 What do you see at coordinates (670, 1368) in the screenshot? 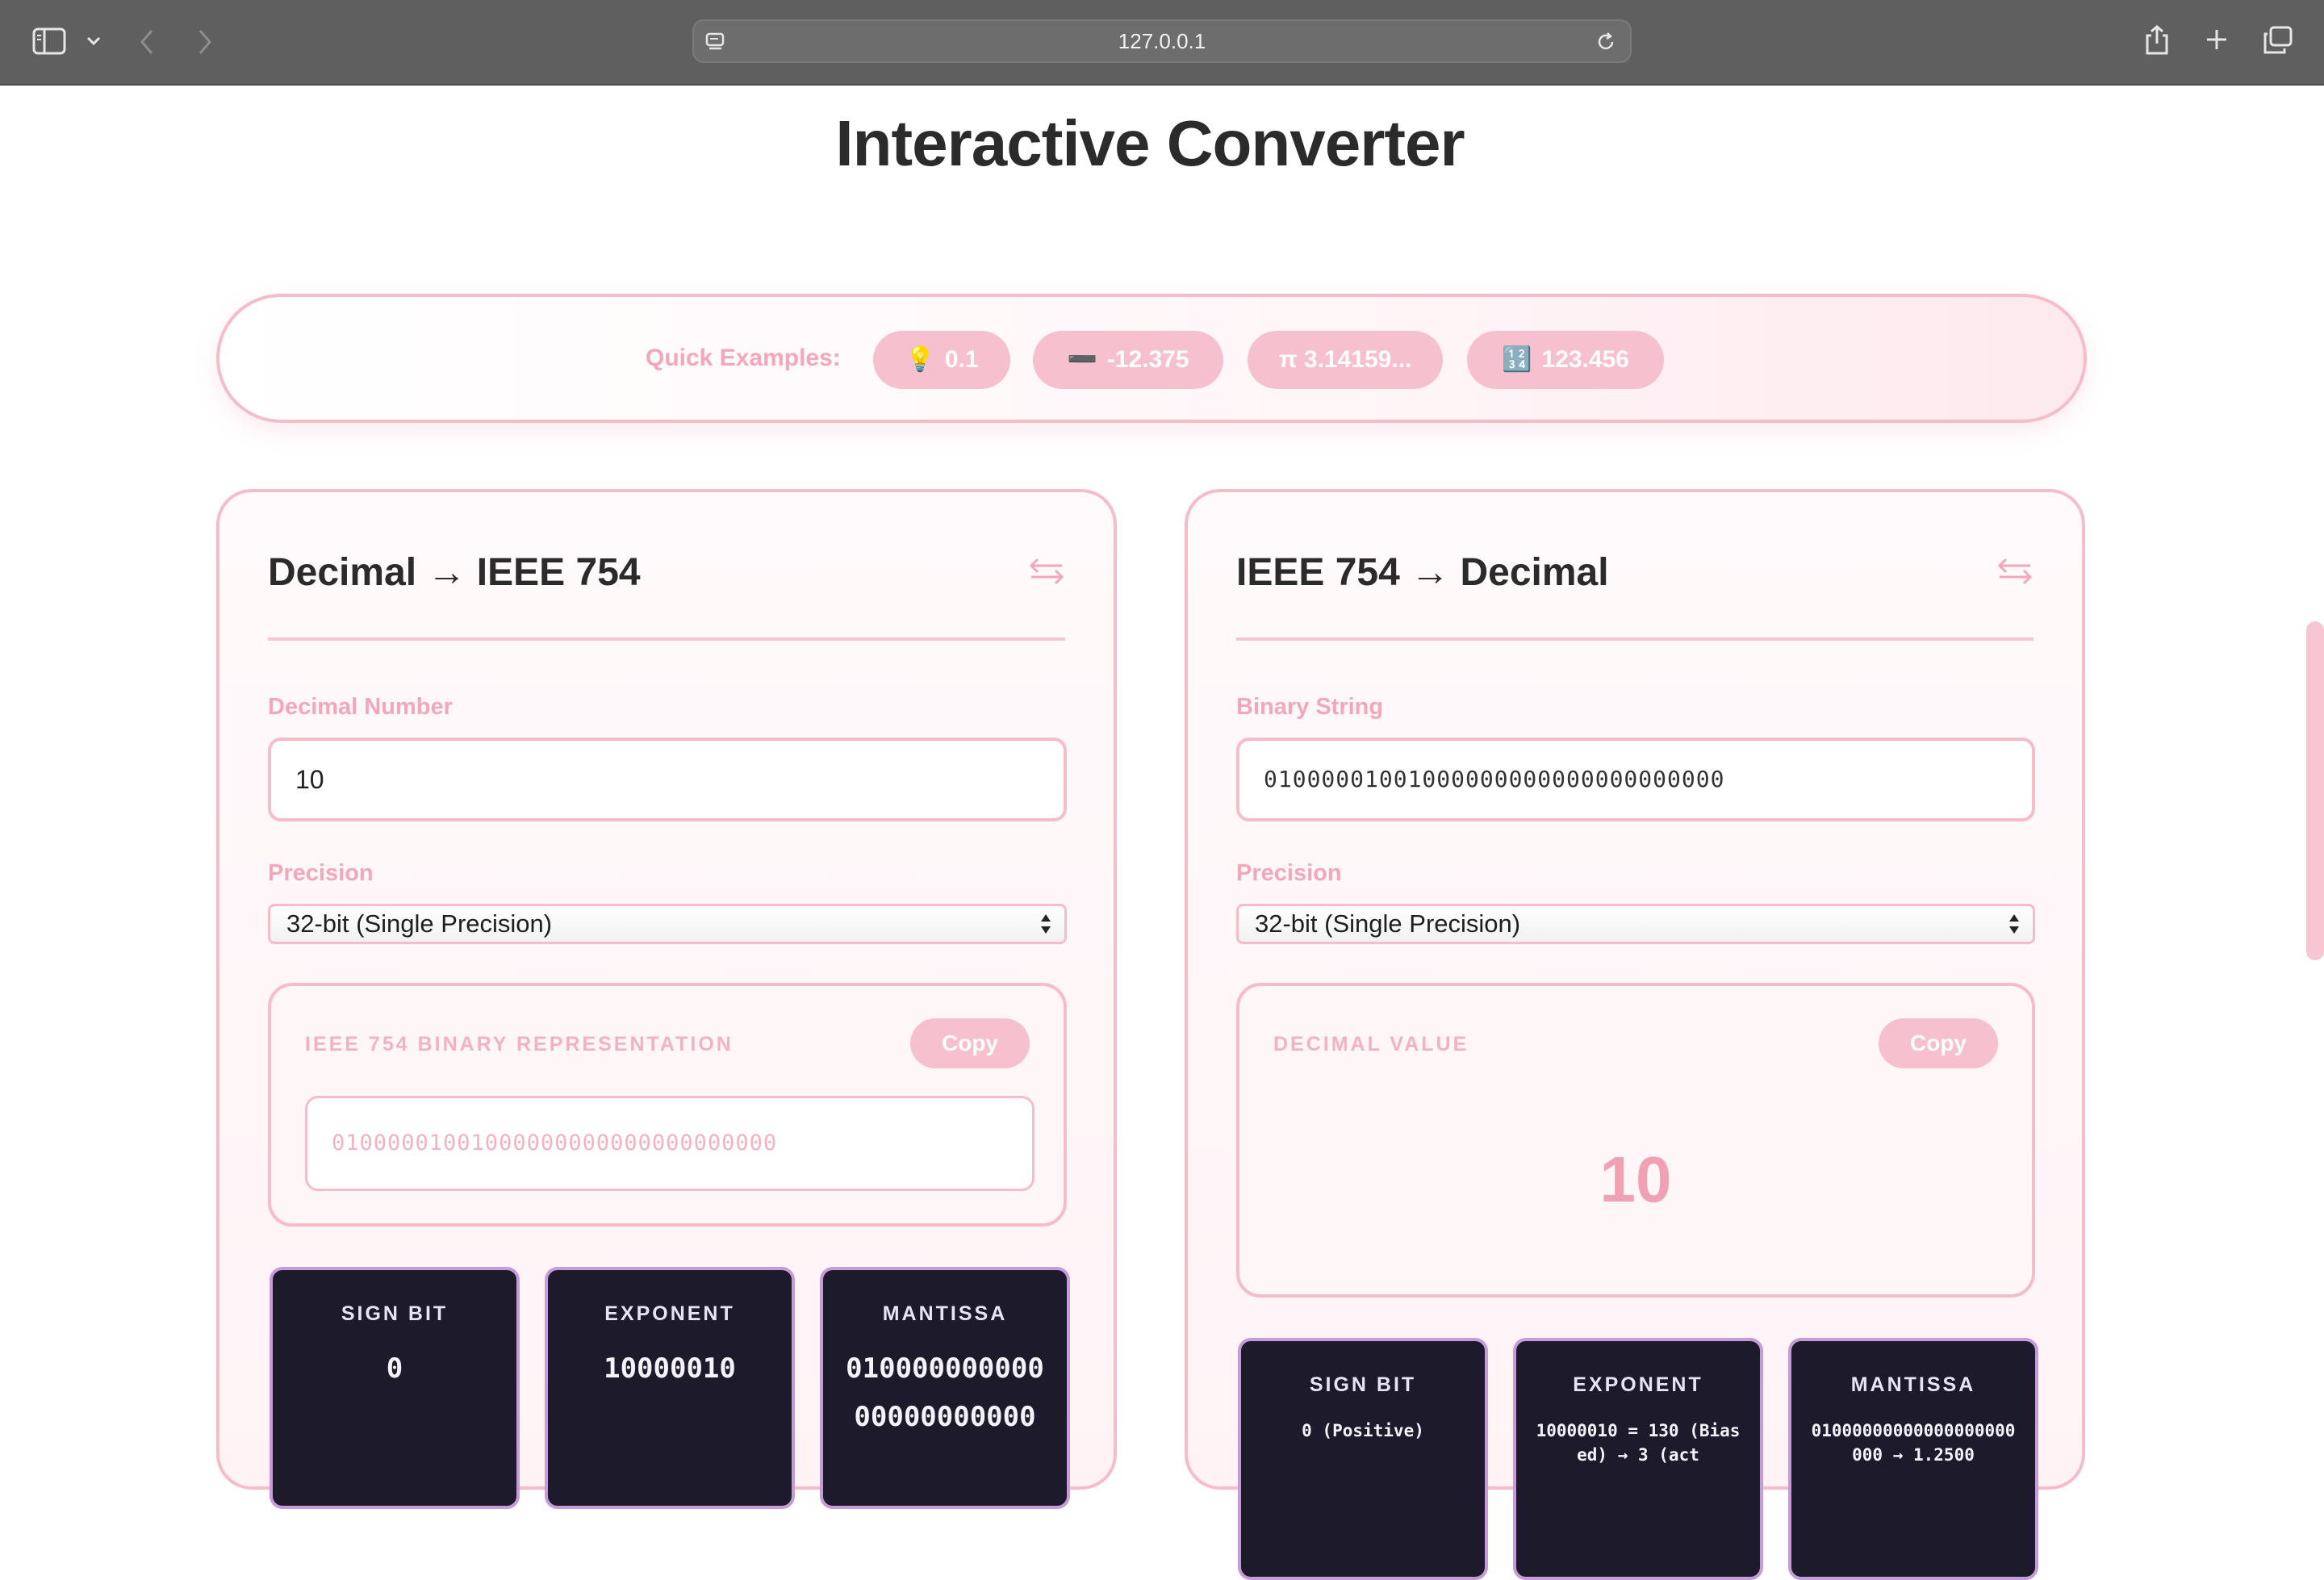
I see `exponent-value: 10000010` at bounding box center [670, 1368].